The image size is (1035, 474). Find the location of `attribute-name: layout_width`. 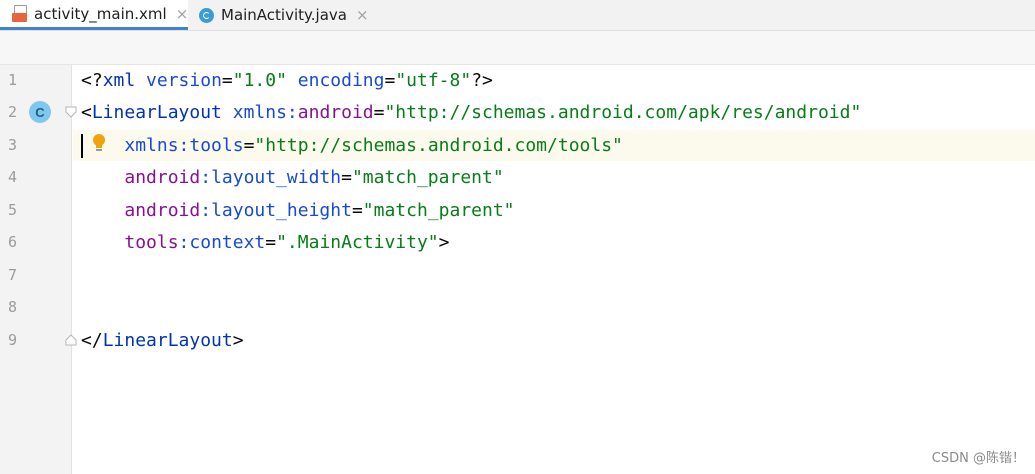

attribute-name: layout_width is located at coordinates (276, 177).